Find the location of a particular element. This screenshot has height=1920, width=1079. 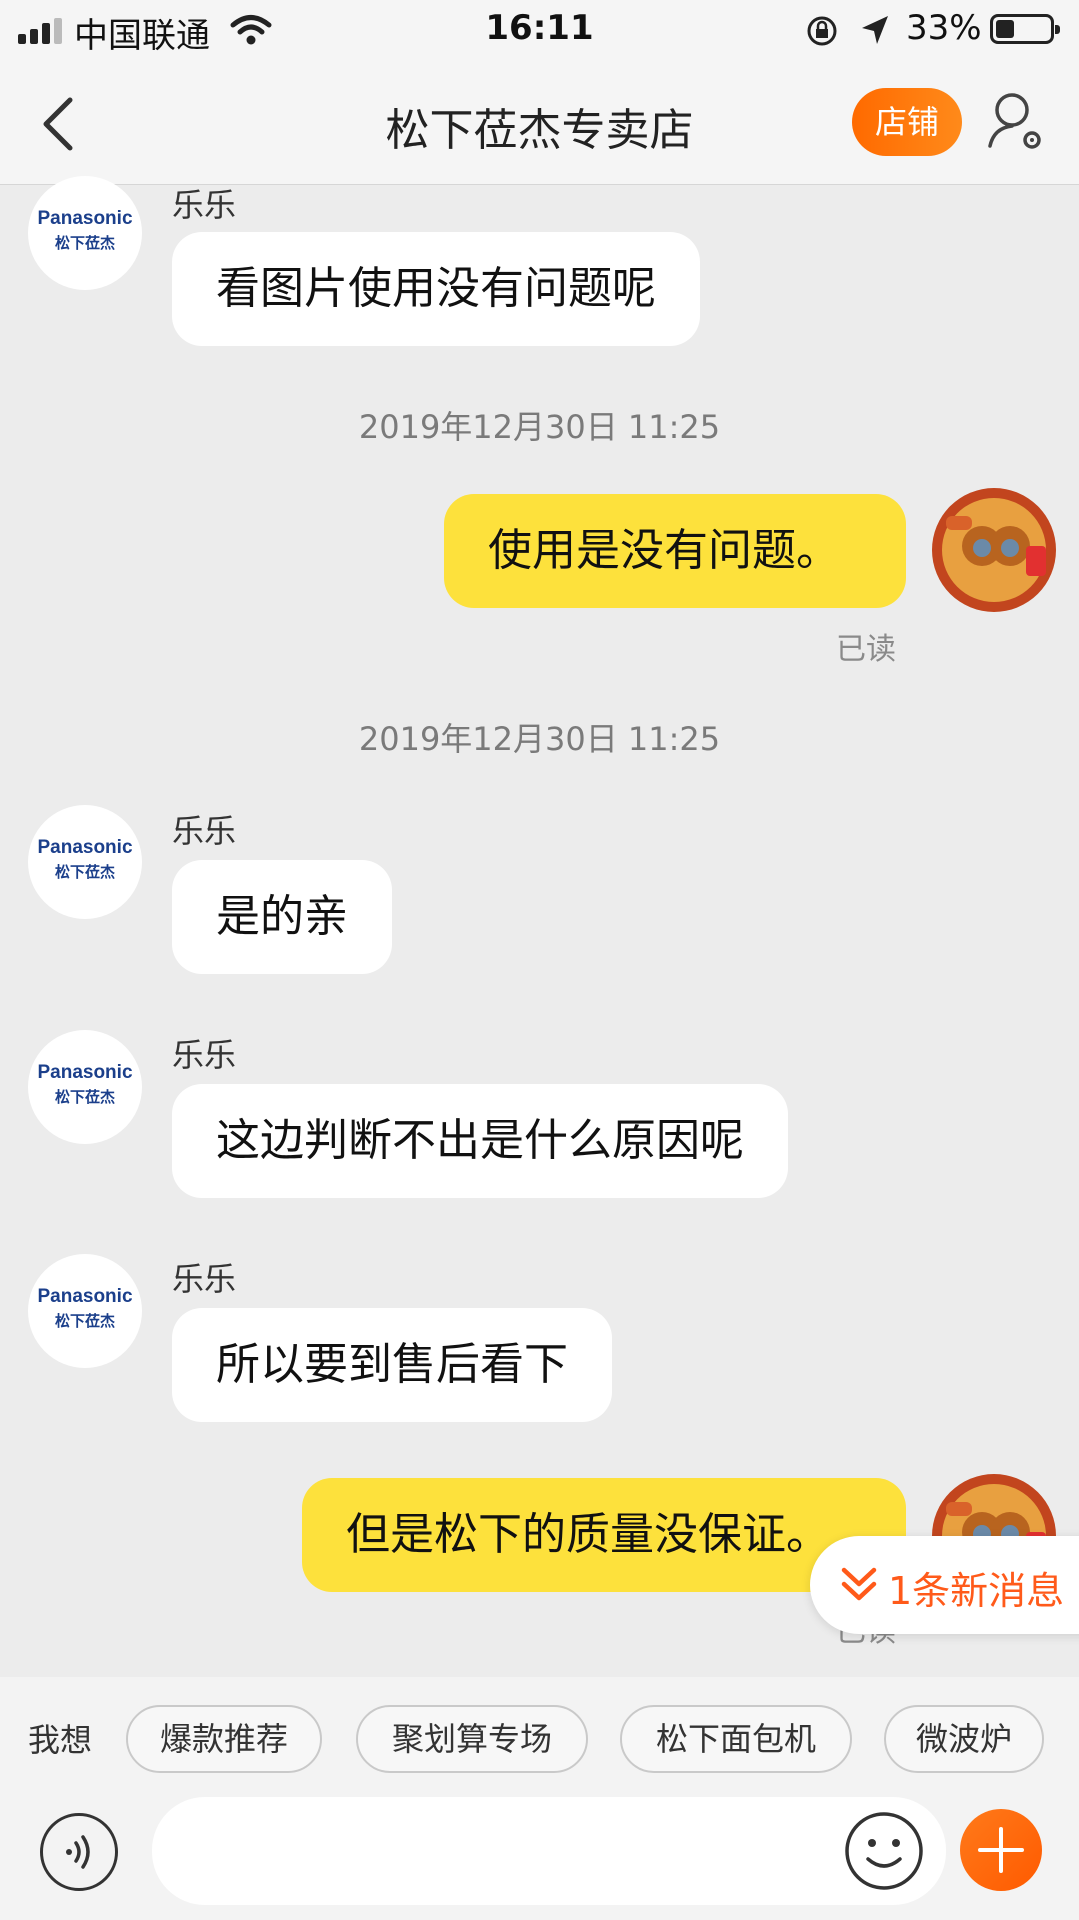

voice-icon is located at coordinates (78, 1852).